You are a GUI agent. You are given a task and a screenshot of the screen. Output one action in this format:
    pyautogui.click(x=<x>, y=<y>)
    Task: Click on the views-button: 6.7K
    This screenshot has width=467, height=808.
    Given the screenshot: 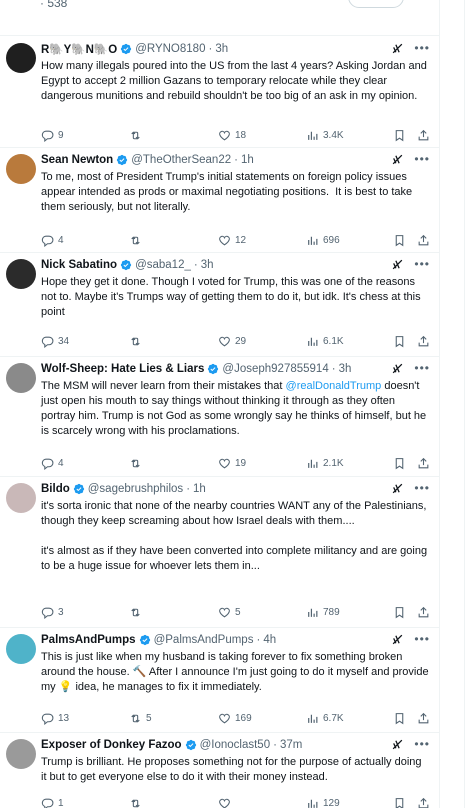 What is the action you would take?
    pyautogui.click(x=325, y=718)
    